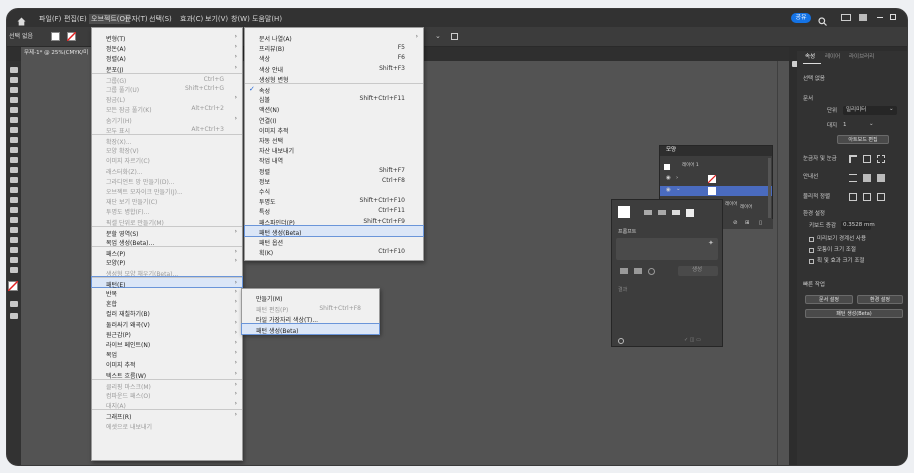 This screenshot has height=473, width=914. Describe the element at coordinates (167, 88) in the screenshot. I see `object-menu-item: 그룹 풀기(U) Shift+Ctrl+G` at that location.